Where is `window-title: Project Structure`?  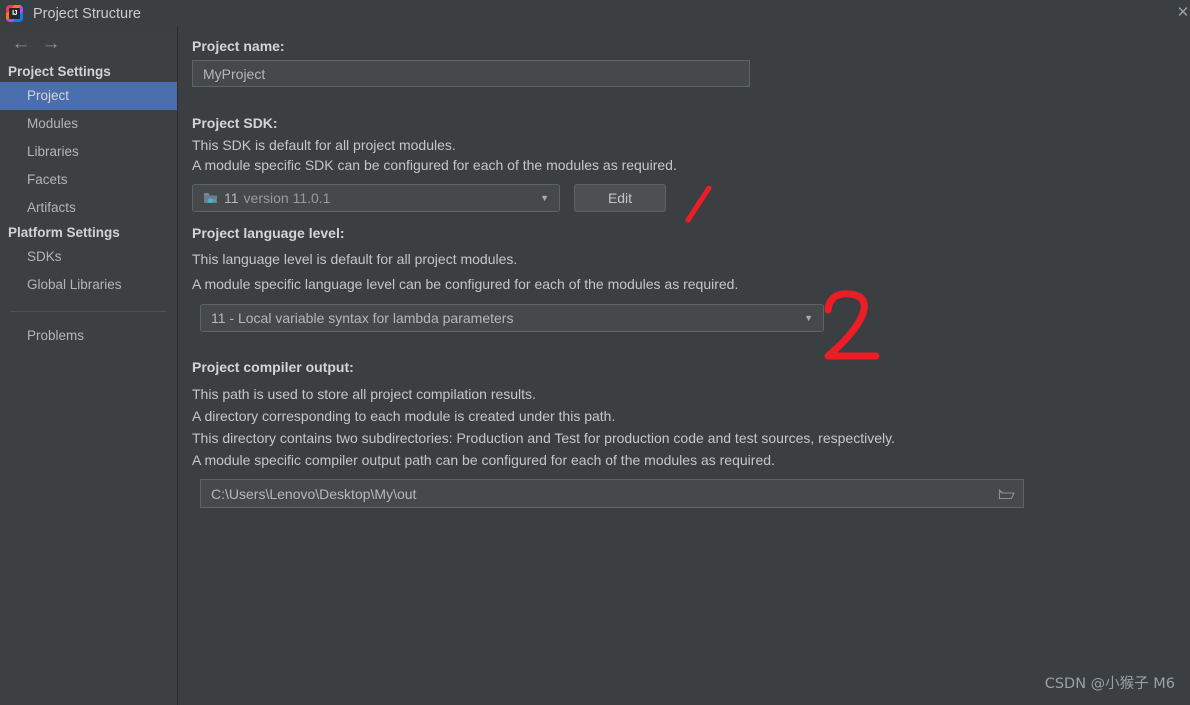 window-title: Project Structure is located at coordinates (87, 13).